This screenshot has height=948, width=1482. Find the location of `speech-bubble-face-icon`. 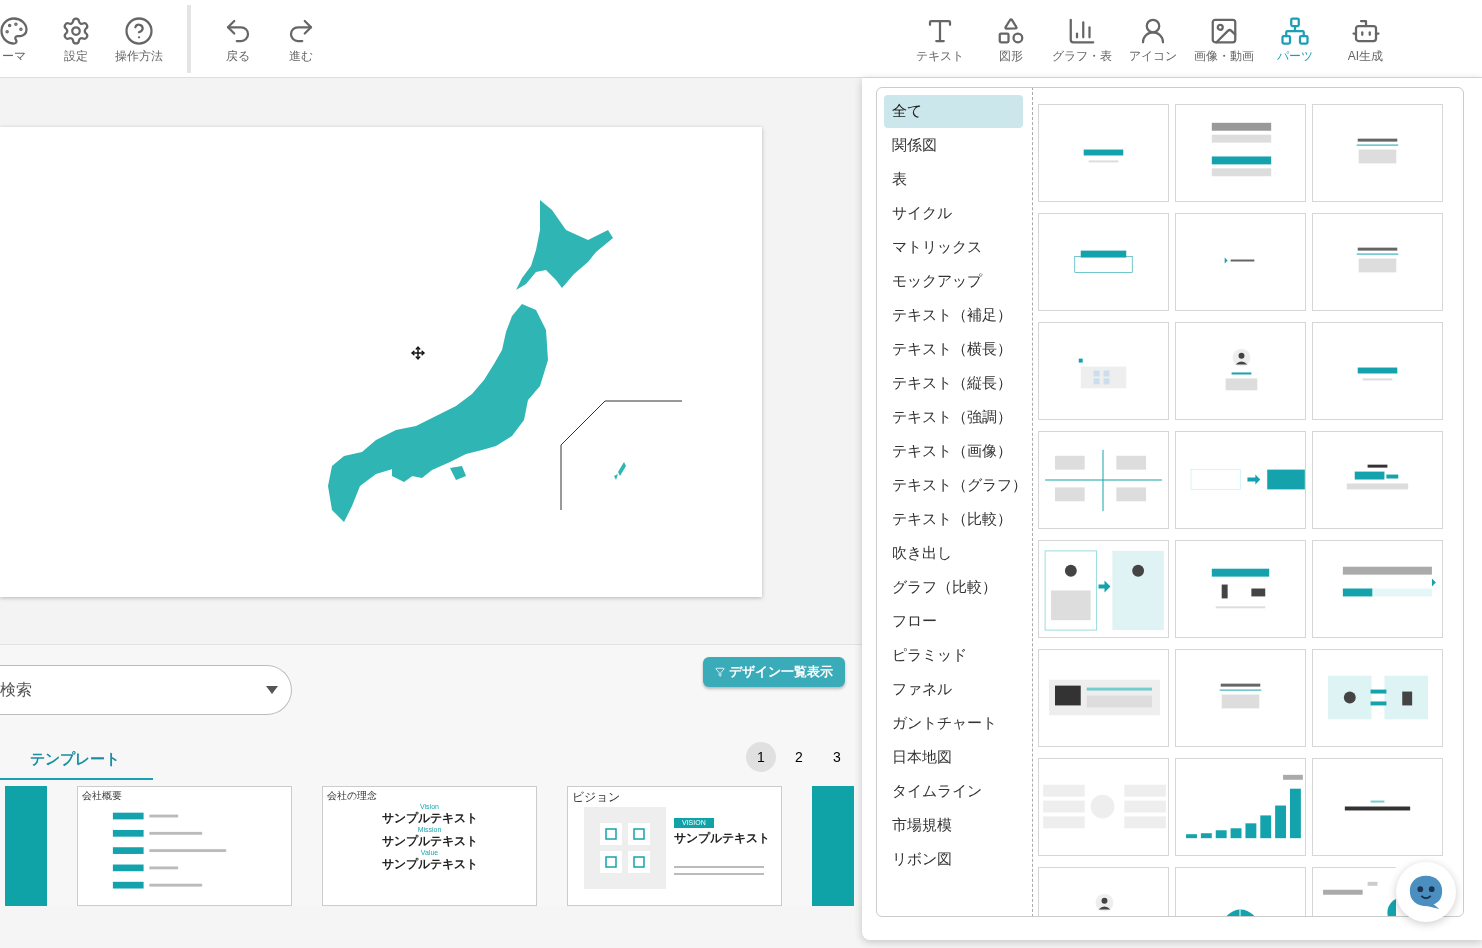

speech-bubble-face-icon is located at coordinates (1426, 892).